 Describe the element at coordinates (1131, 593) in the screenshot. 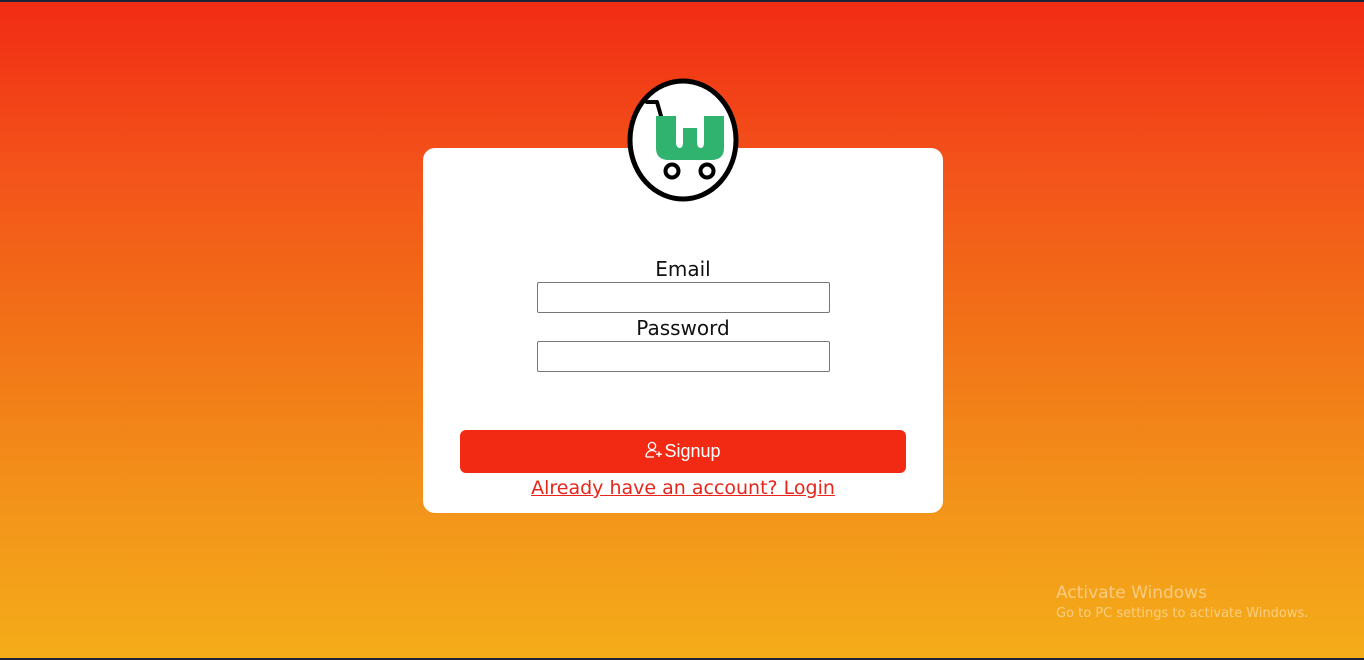

I see `watermark-title: Activate Windows` at that location.